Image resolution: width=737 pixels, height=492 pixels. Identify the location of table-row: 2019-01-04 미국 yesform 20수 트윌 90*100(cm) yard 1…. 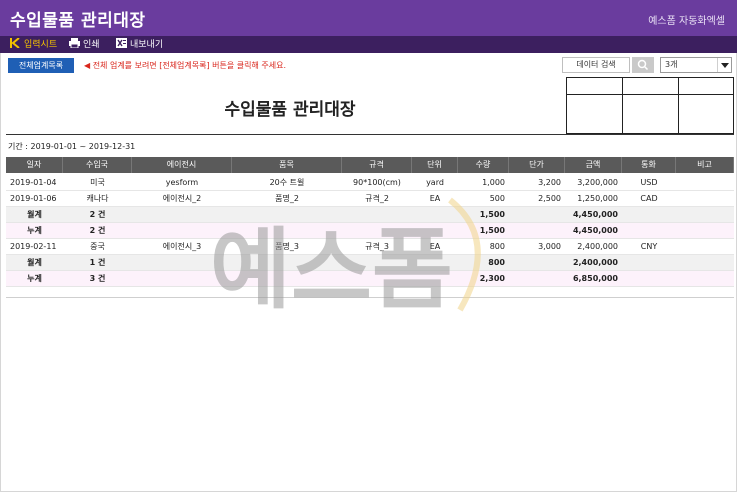
(370, 183).